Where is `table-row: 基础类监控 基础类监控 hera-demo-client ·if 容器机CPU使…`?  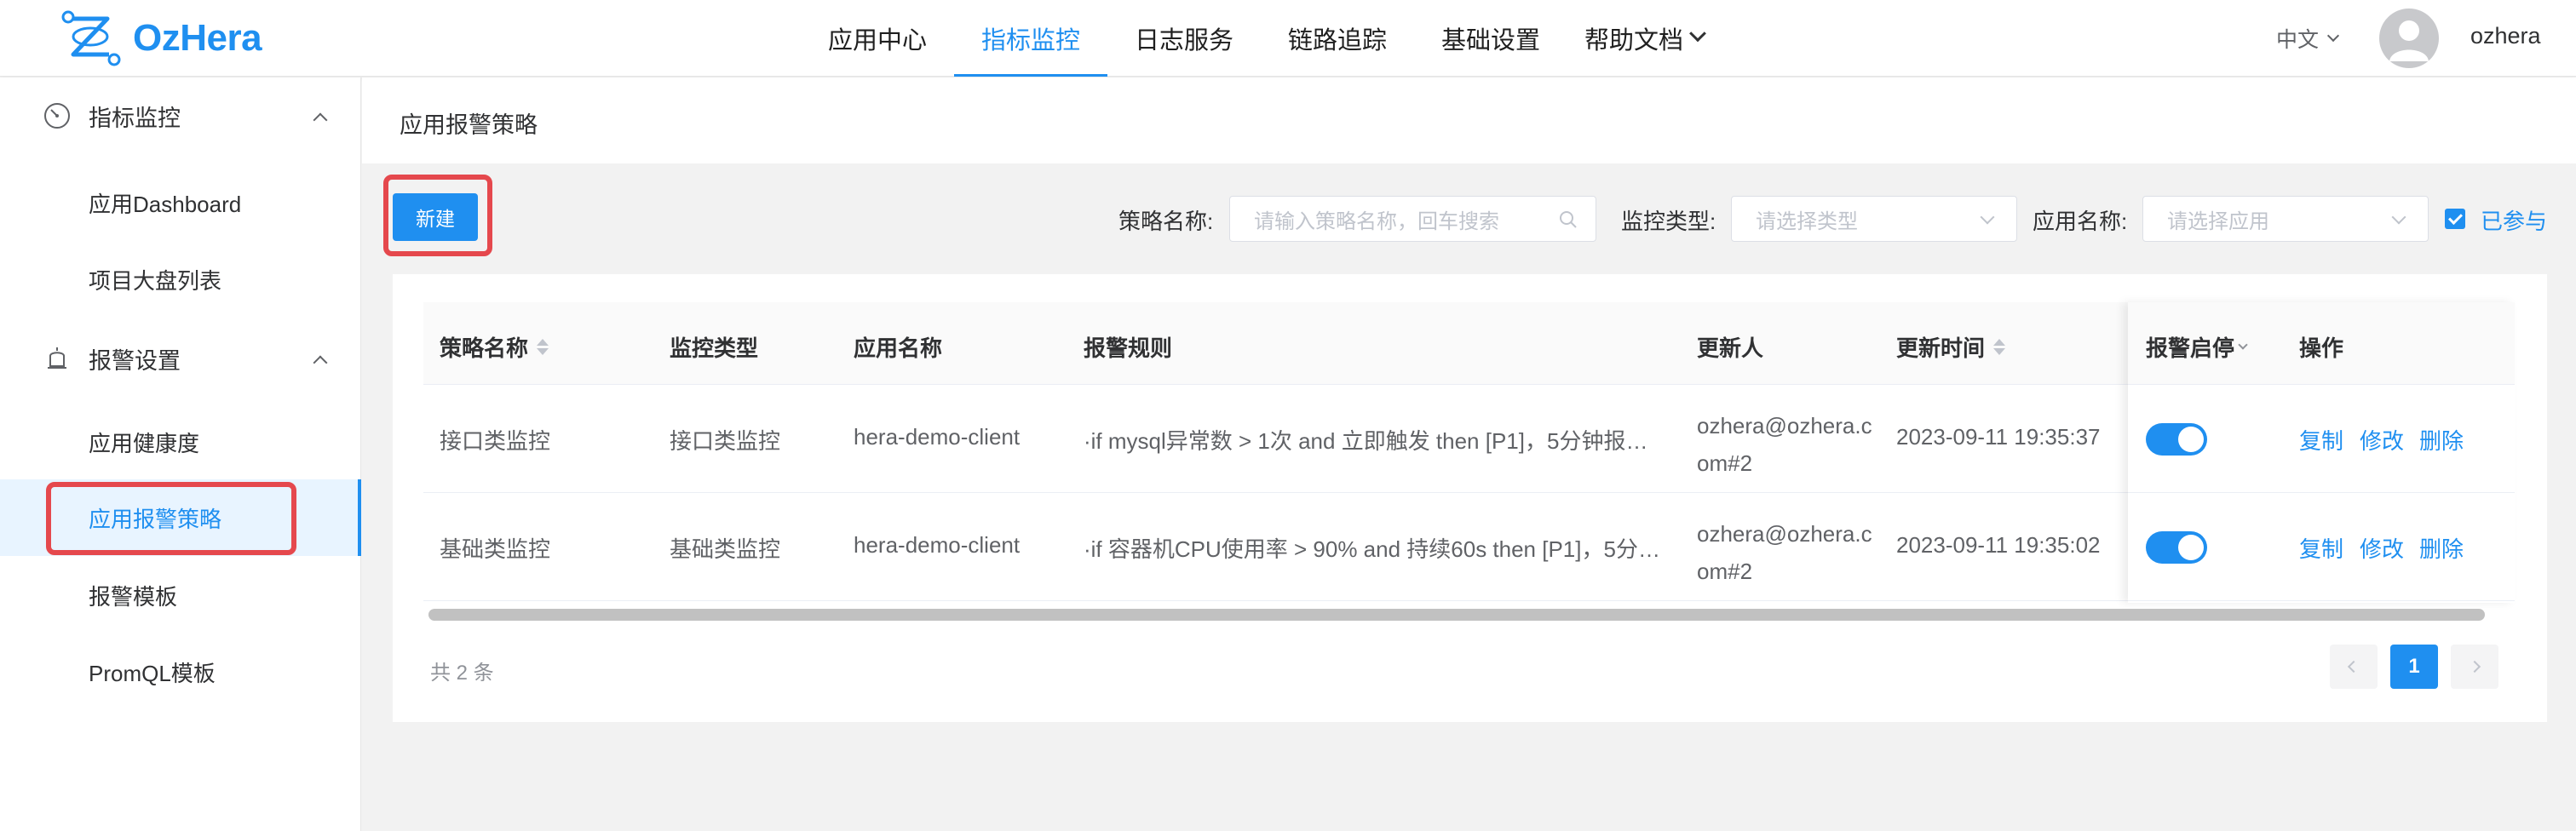
table-row: 基础类监控 基础类监控 hera-demo-client ·if 容器机CPU使… is located at coordinates (1469, 547).